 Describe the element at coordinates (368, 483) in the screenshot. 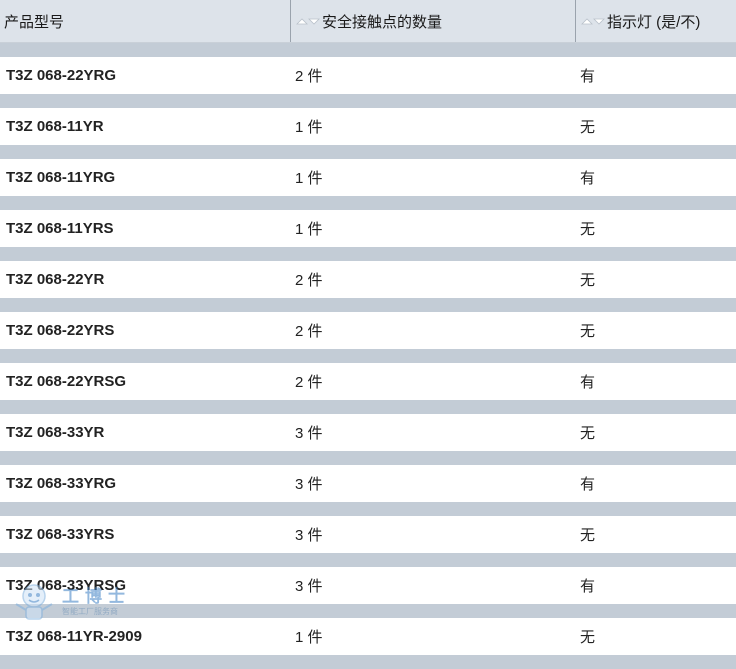

I see `table-row: T3Z 068-33YRG 3 件 有` at that location.